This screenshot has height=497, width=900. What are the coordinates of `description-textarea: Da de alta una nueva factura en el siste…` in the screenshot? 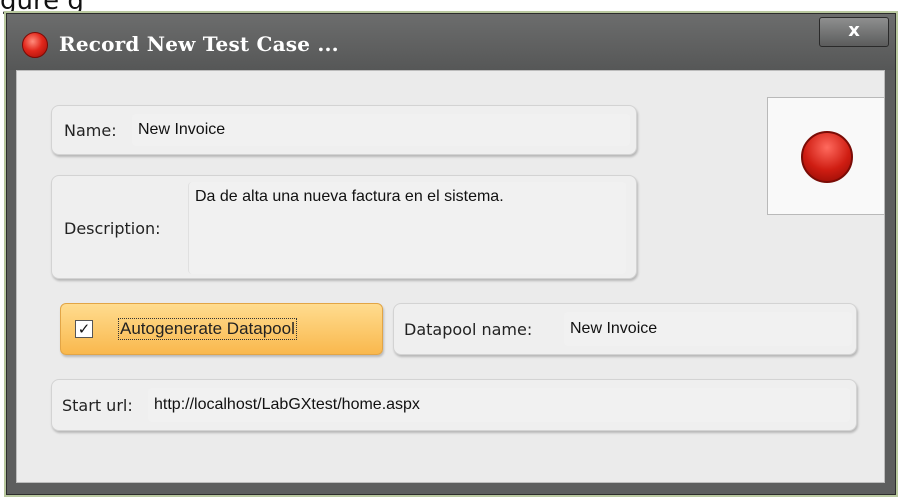 It's located at (407, 228).